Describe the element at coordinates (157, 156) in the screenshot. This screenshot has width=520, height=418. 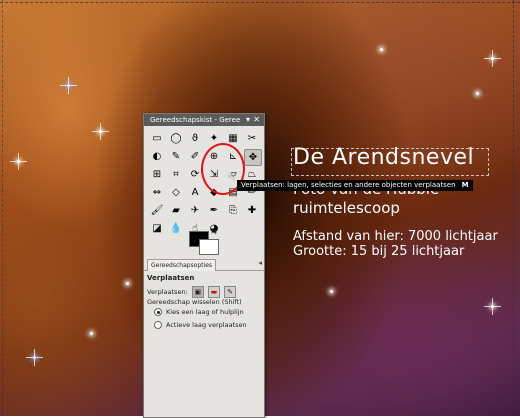
I see `foreground-select-icon: ◐` at that location.